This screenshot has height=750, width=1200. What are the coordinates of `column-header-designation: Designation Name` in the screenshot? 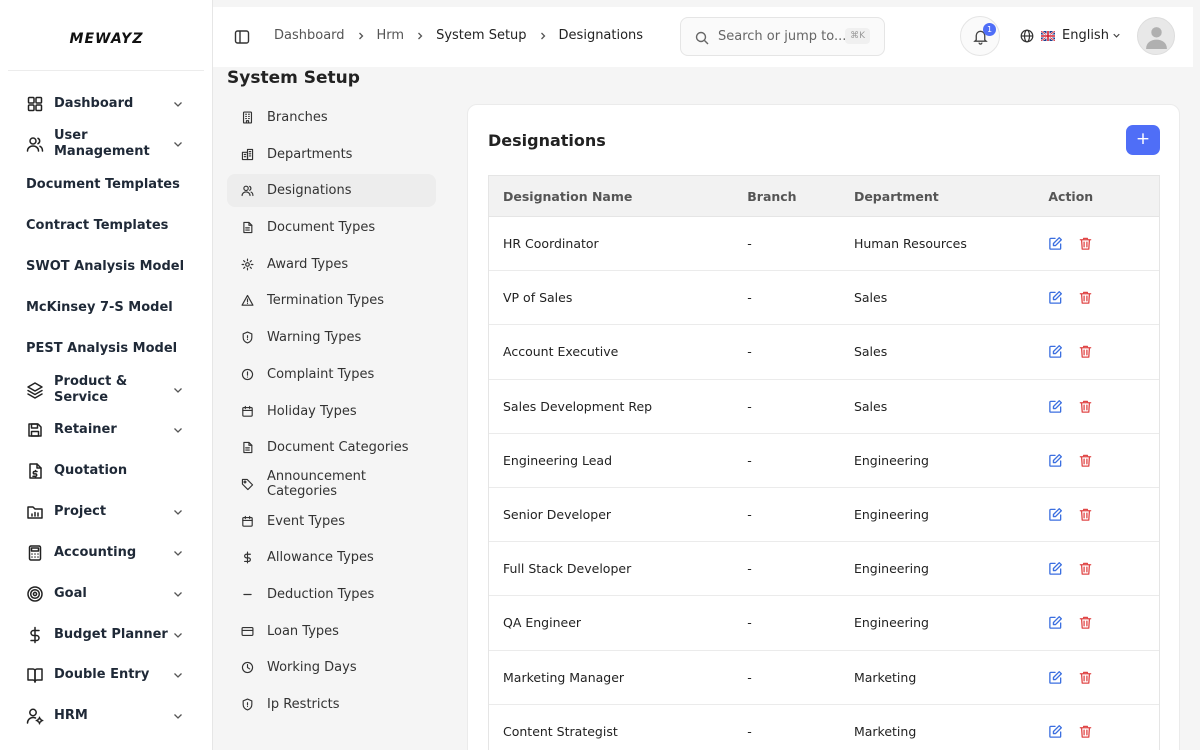 It's located at (611, 196).